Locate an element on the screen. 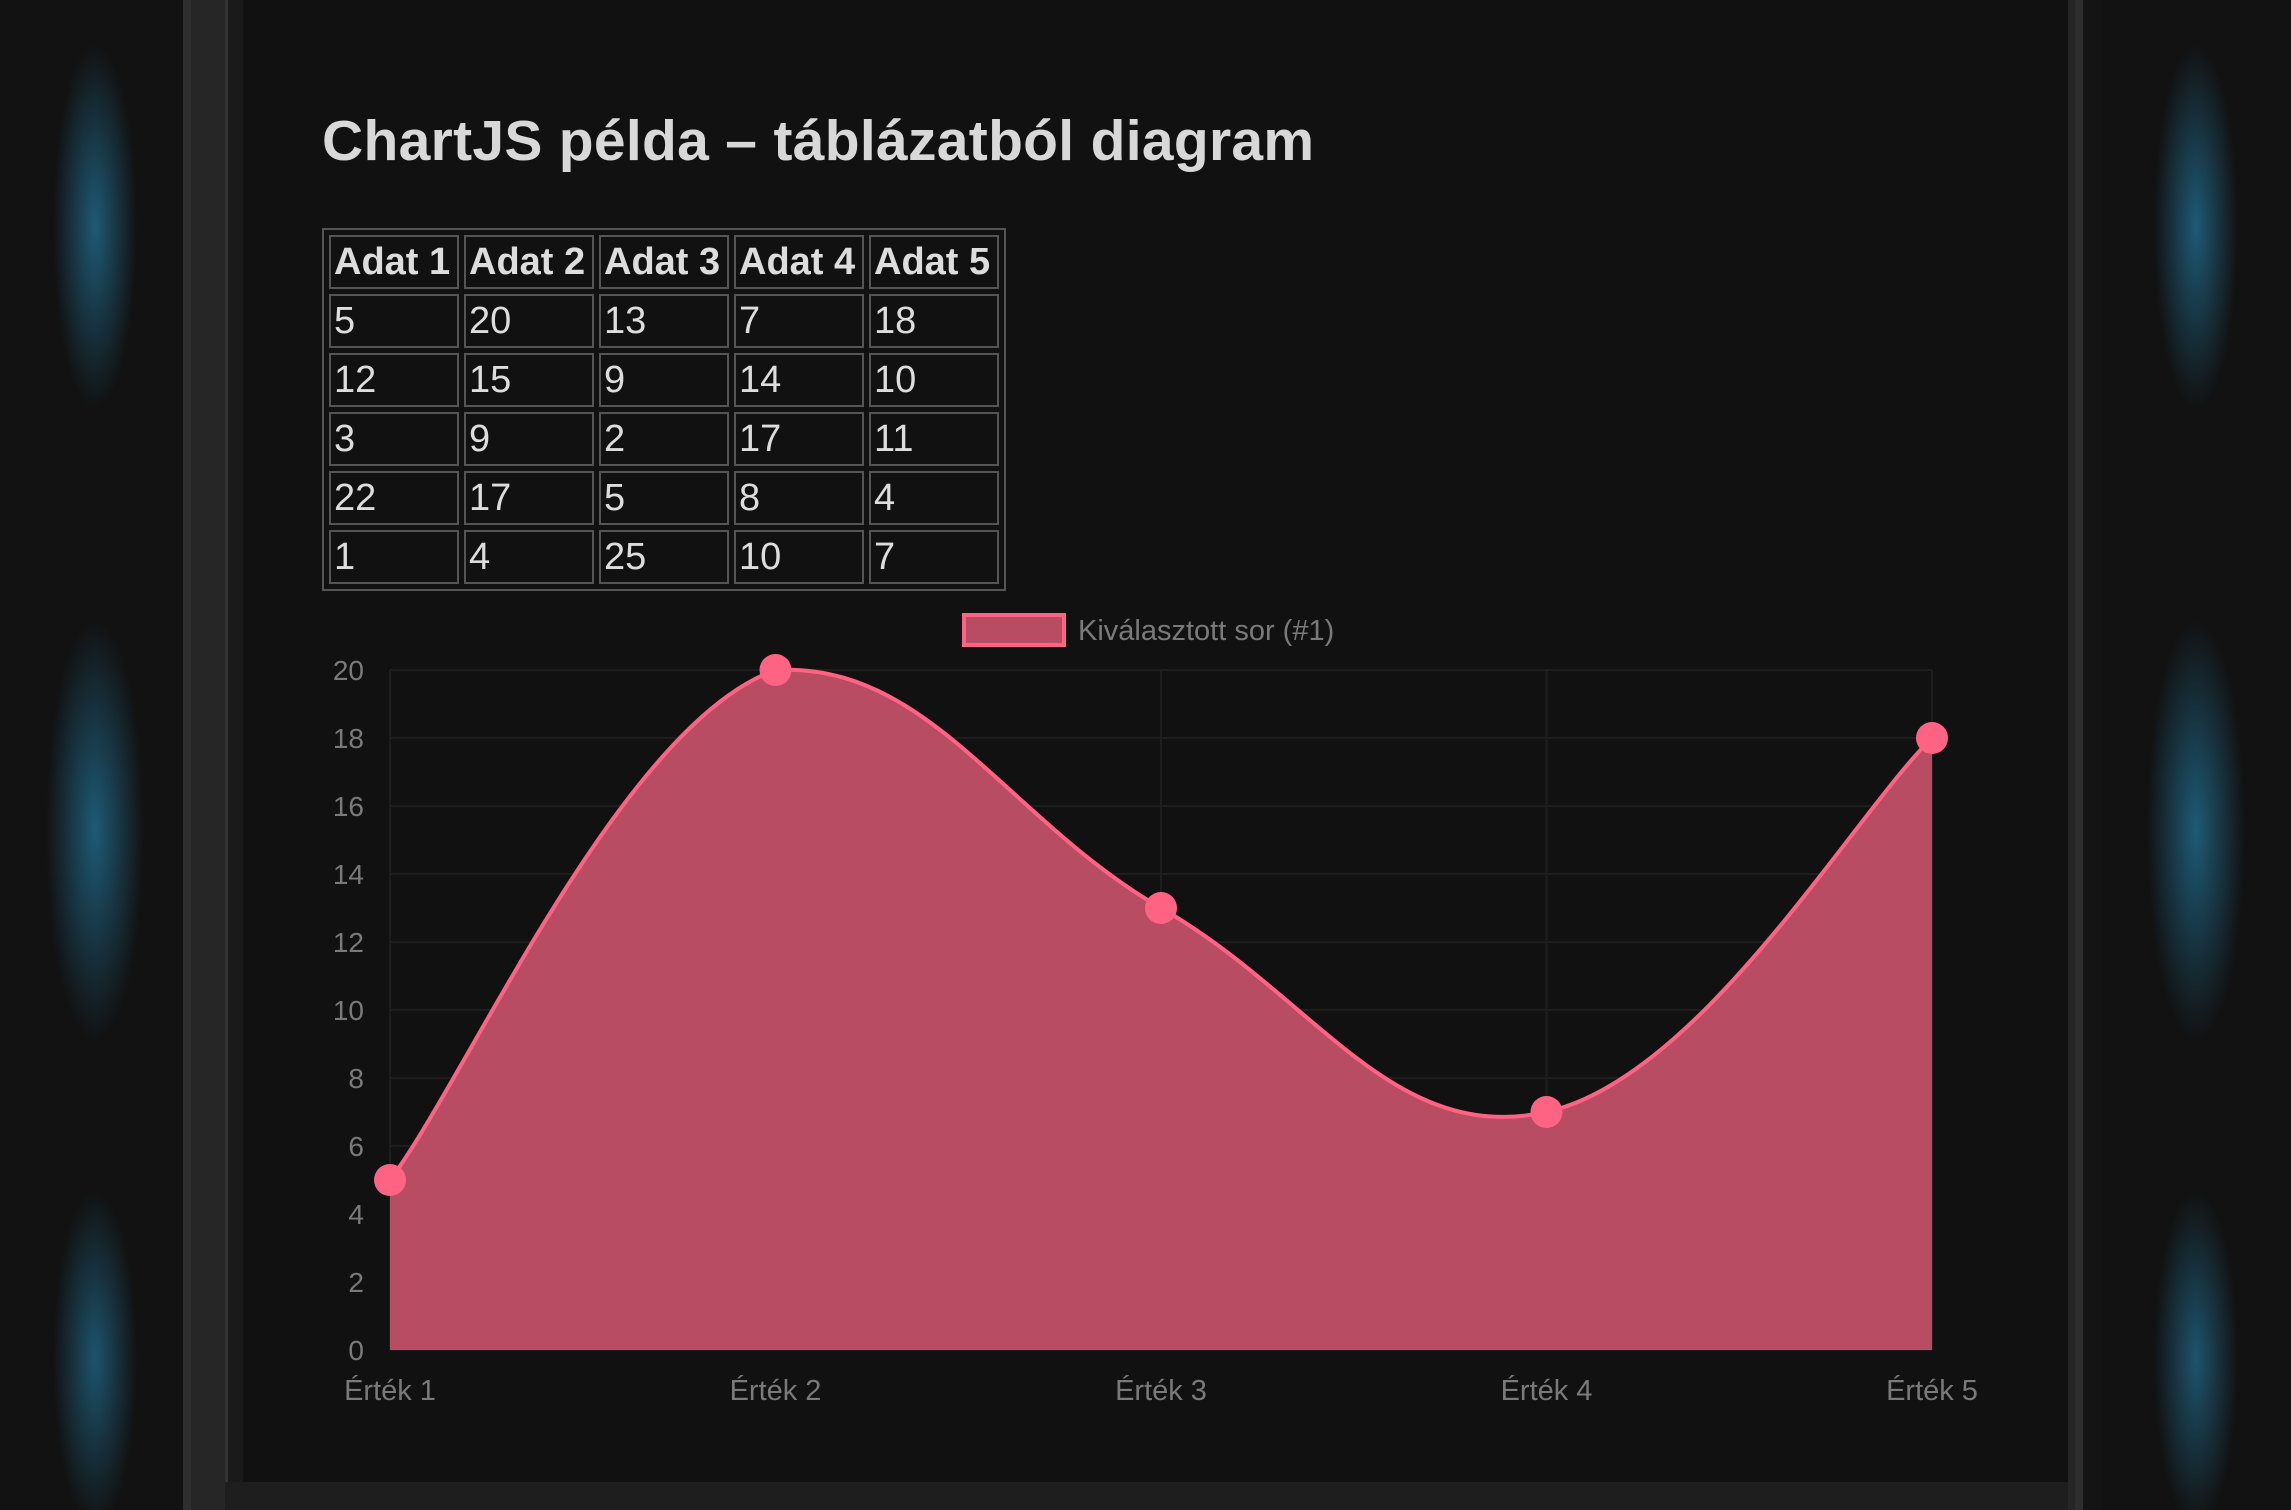  column-header: Adat 3 is located at coordinates (664, 262).